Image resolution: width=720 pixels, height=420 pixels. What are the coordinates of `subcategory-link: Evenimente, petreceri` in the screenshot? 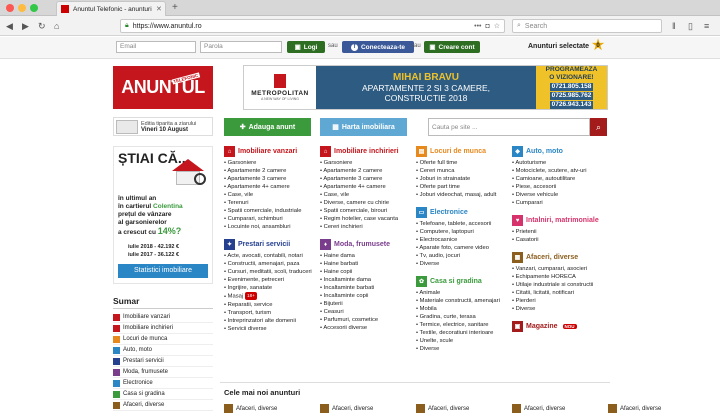 It's located at (272, 280).